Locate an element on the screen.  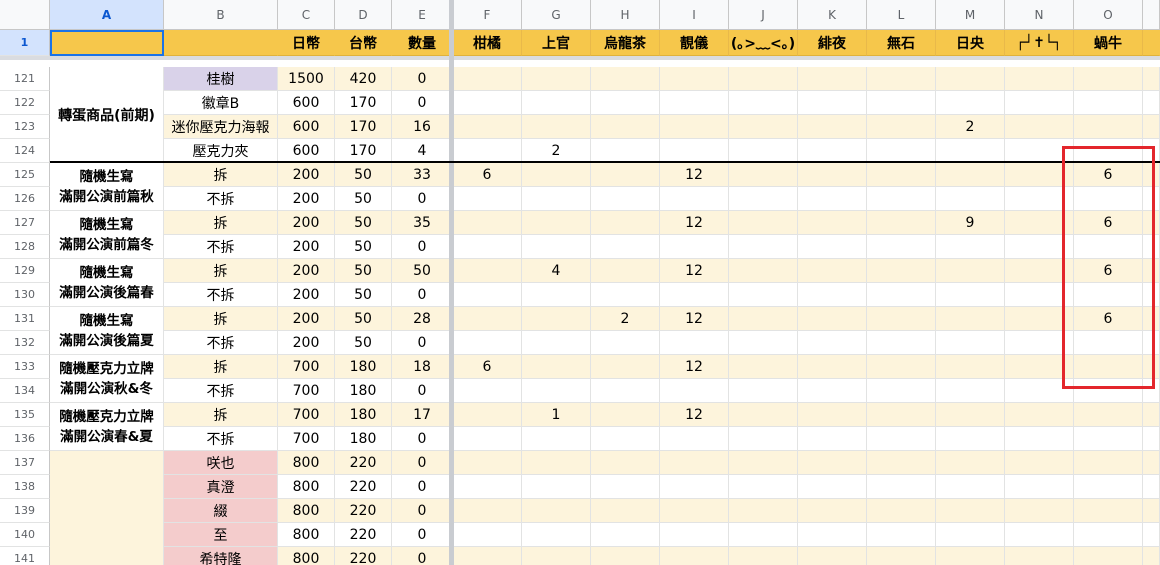
group-label-cell: 轉蛋商品(前期) is located at coordinates (107, 115).